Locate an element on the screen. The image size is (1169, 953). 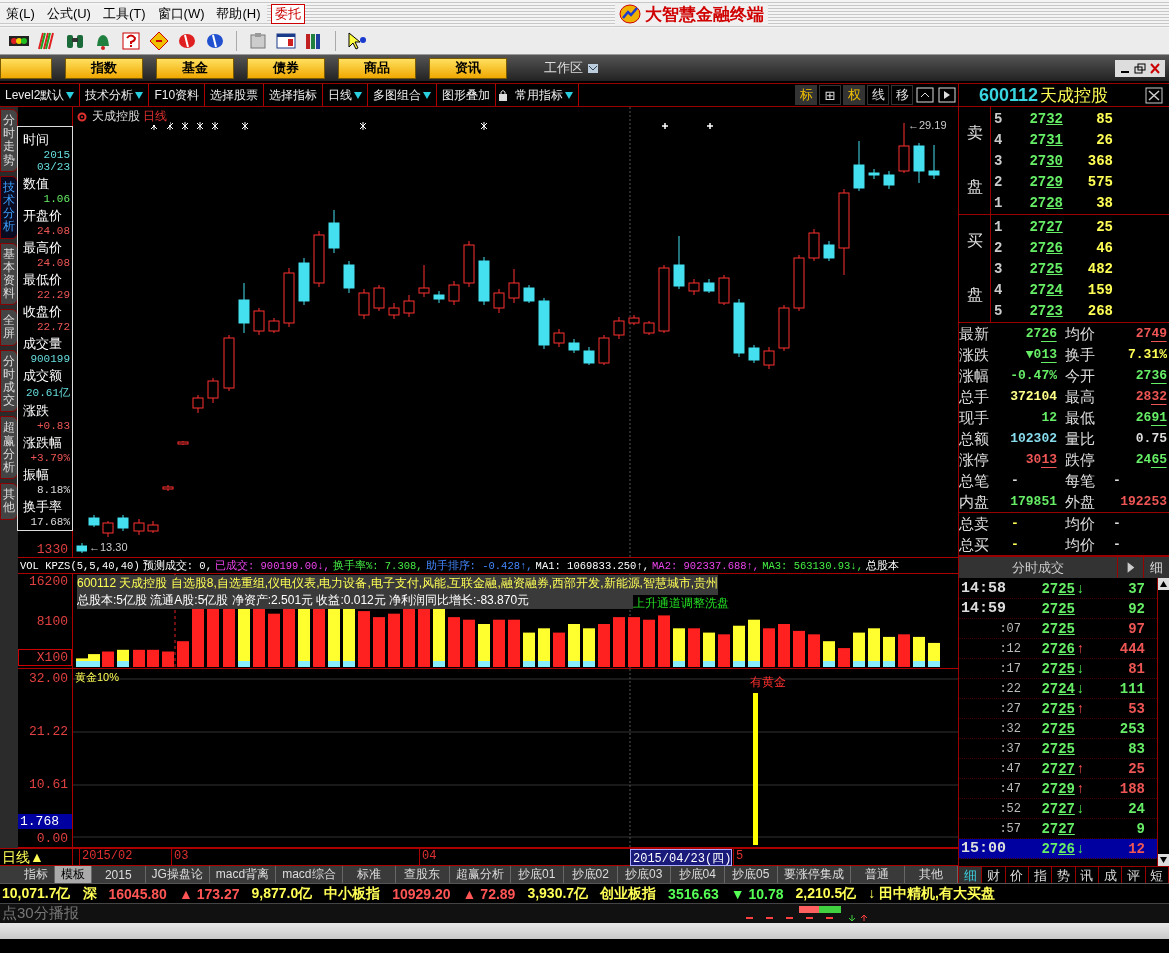
indicator-value: 预测成交: 0, is located at coordinates (177, 565).